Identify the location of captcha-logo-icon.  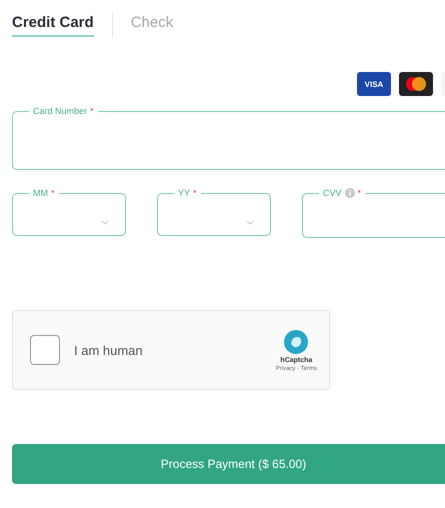
(296, 341).